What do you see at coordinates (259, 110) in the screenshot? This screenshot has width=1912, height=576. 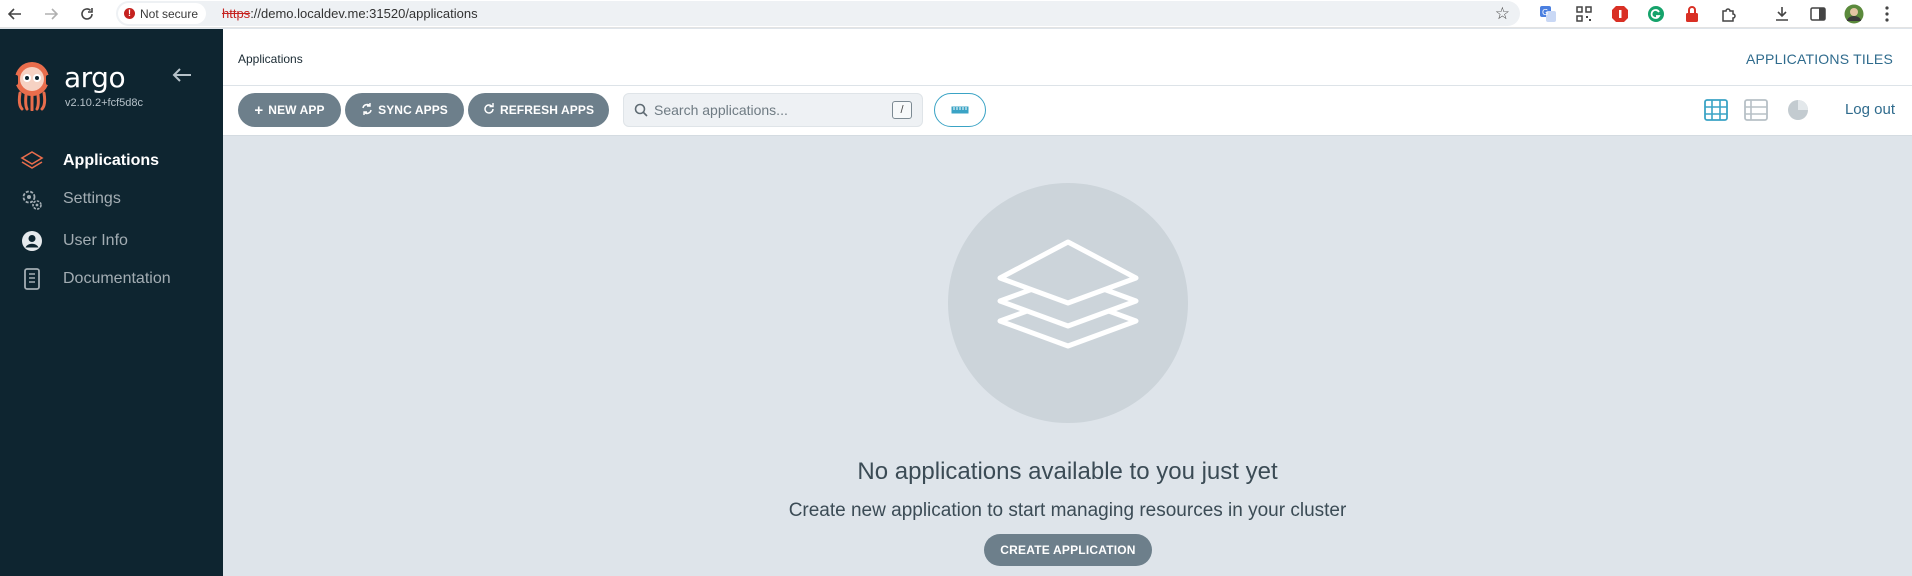 I see `plus-icon: +` at bounding box center [259, 110].